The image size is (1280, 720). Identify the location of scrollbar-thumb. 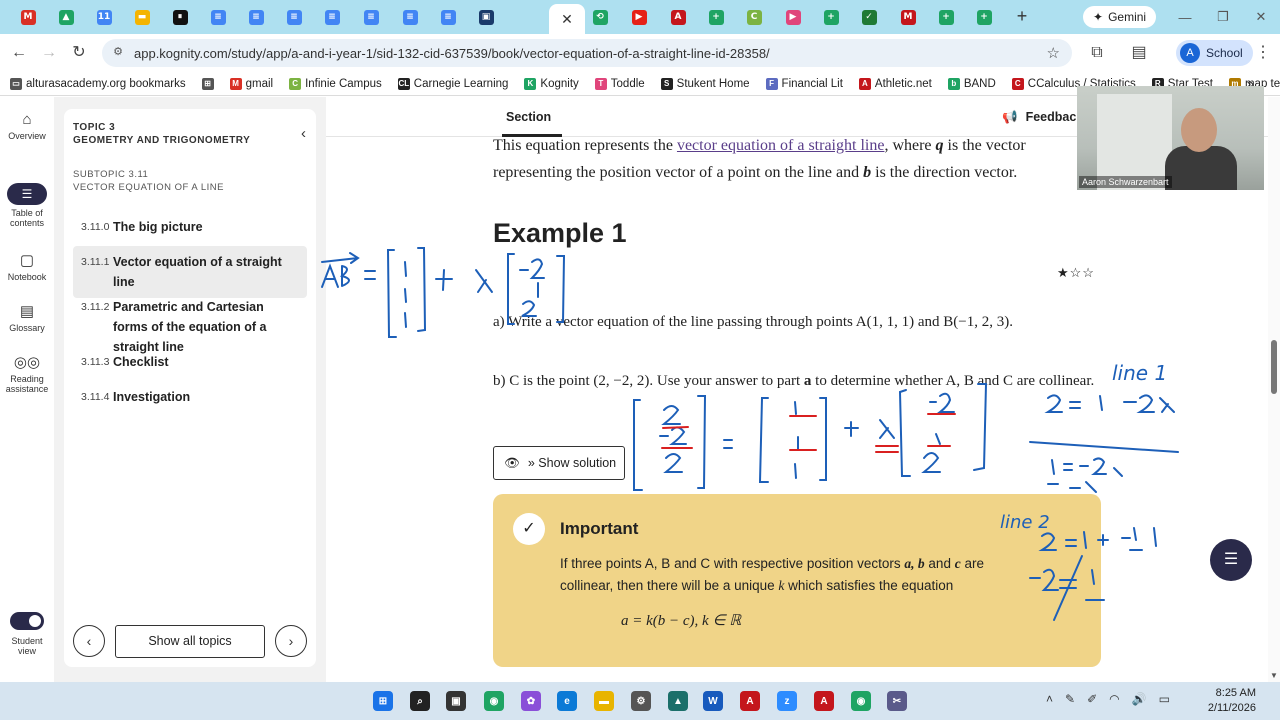
(1274, 367).